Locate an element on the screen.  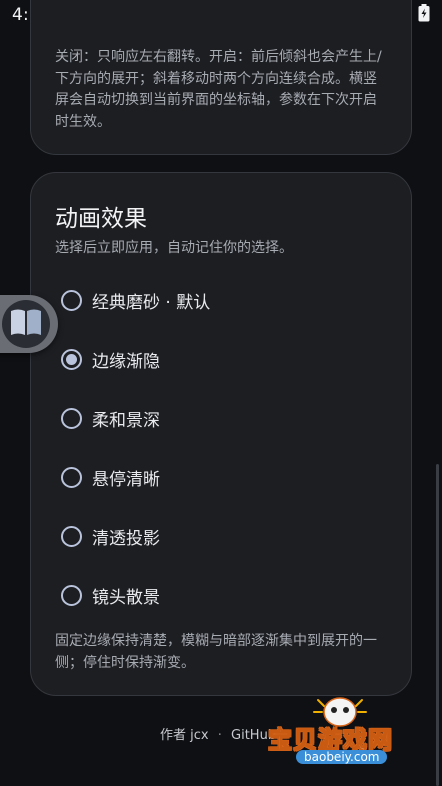
book-icon is located at coordinates (26, 324).